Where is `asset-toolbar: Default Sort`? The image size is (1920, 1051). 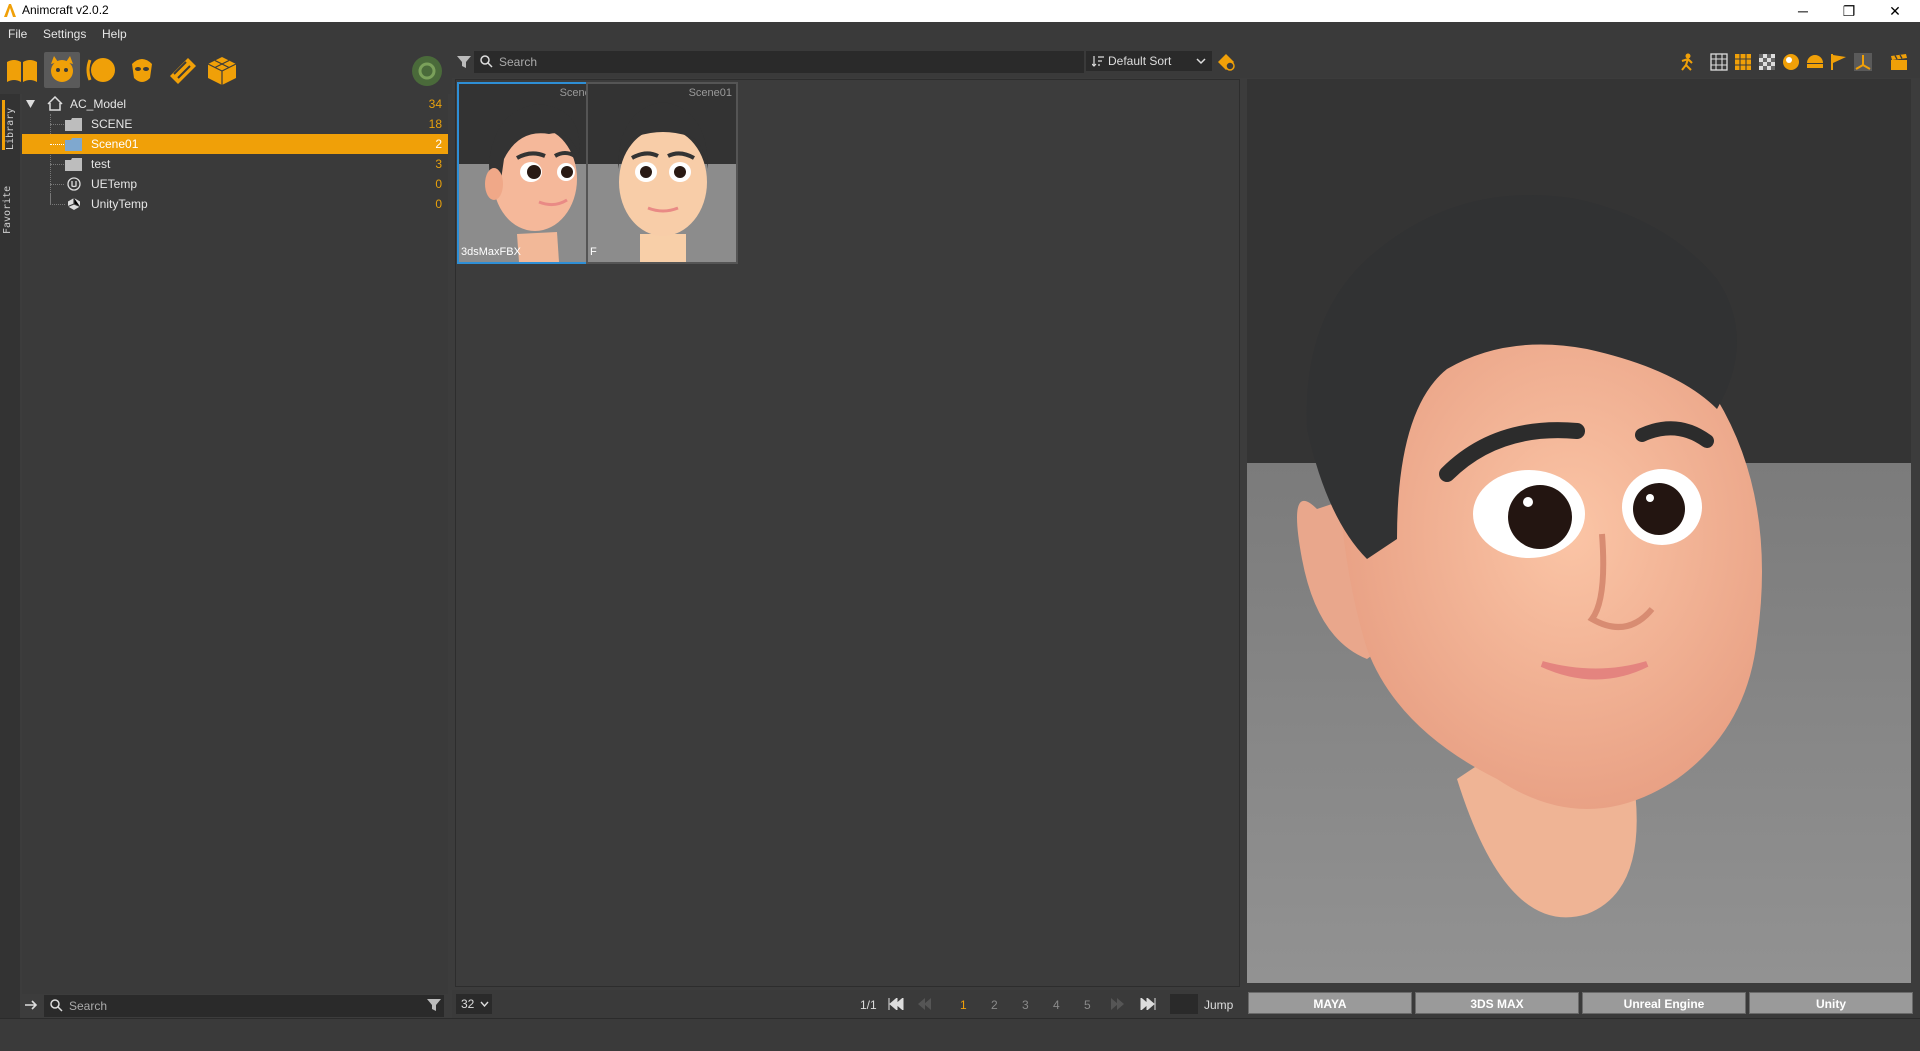 asset-toolbar: Default Sort is located at coordinates (848, 62).